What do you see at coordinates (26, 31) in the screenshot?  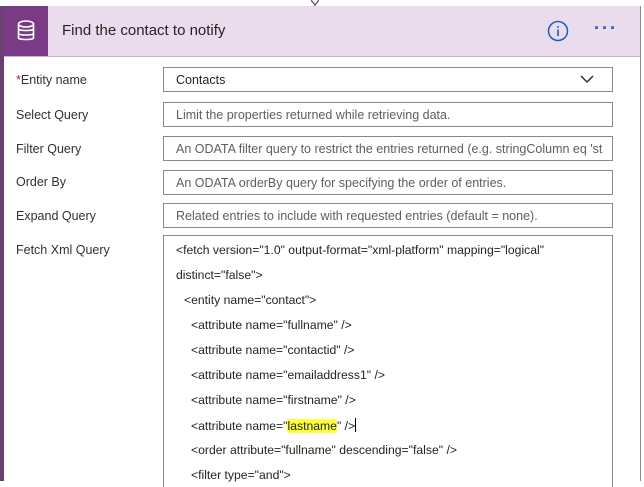 I see `database-icon` at bounding box center [26, 31].